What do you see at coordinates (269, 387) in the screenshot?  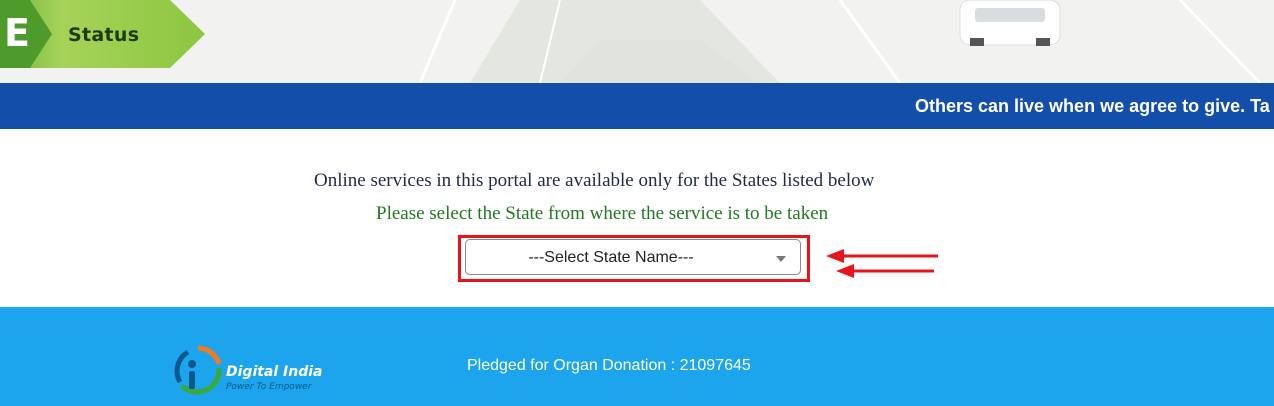 I see `digital-india-tagline: Power To Empower` at bounding box center [269, 387].